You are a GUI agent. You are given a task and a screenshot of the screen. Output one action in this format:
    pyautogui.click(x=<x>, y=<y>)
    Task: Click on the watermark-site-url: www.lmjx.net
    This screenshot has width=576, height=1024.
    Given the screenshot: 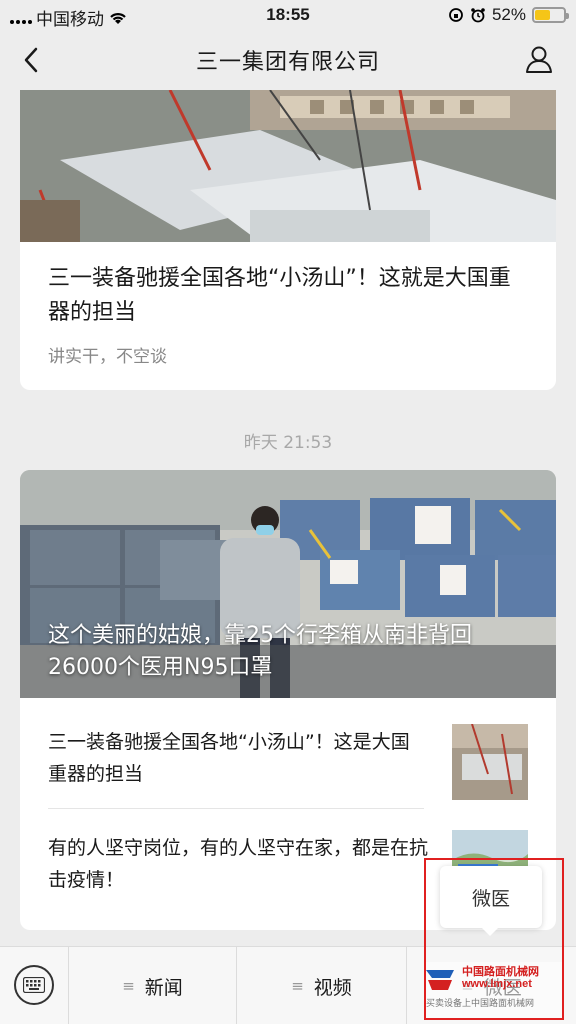 What is the action you would take?
    pyautogui.click(x=497, y=984)
    